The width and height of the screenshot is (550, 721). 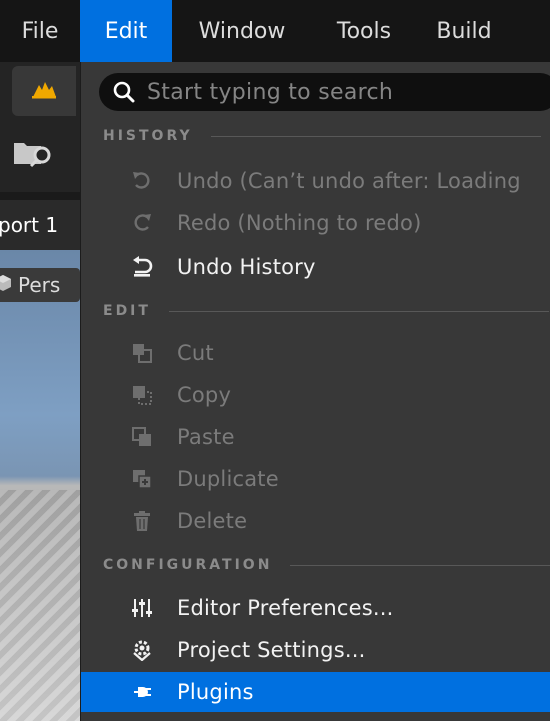 What do you see at coordinates (40, 31) in the screenshot?
I see `menu-file: File` at bounding box center [40, 31].